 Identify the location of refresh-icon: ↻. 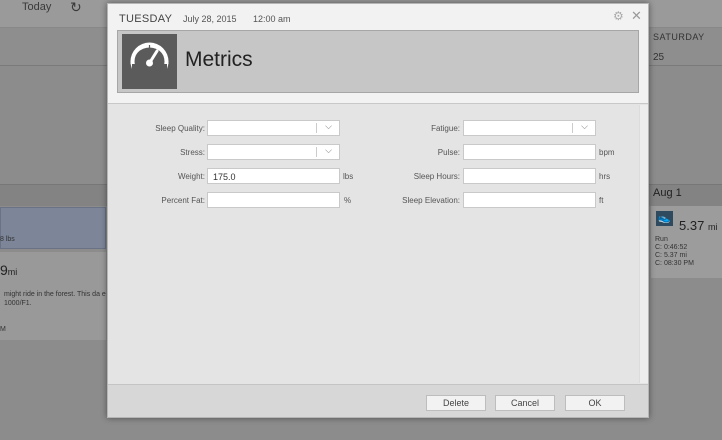
(76, 8).